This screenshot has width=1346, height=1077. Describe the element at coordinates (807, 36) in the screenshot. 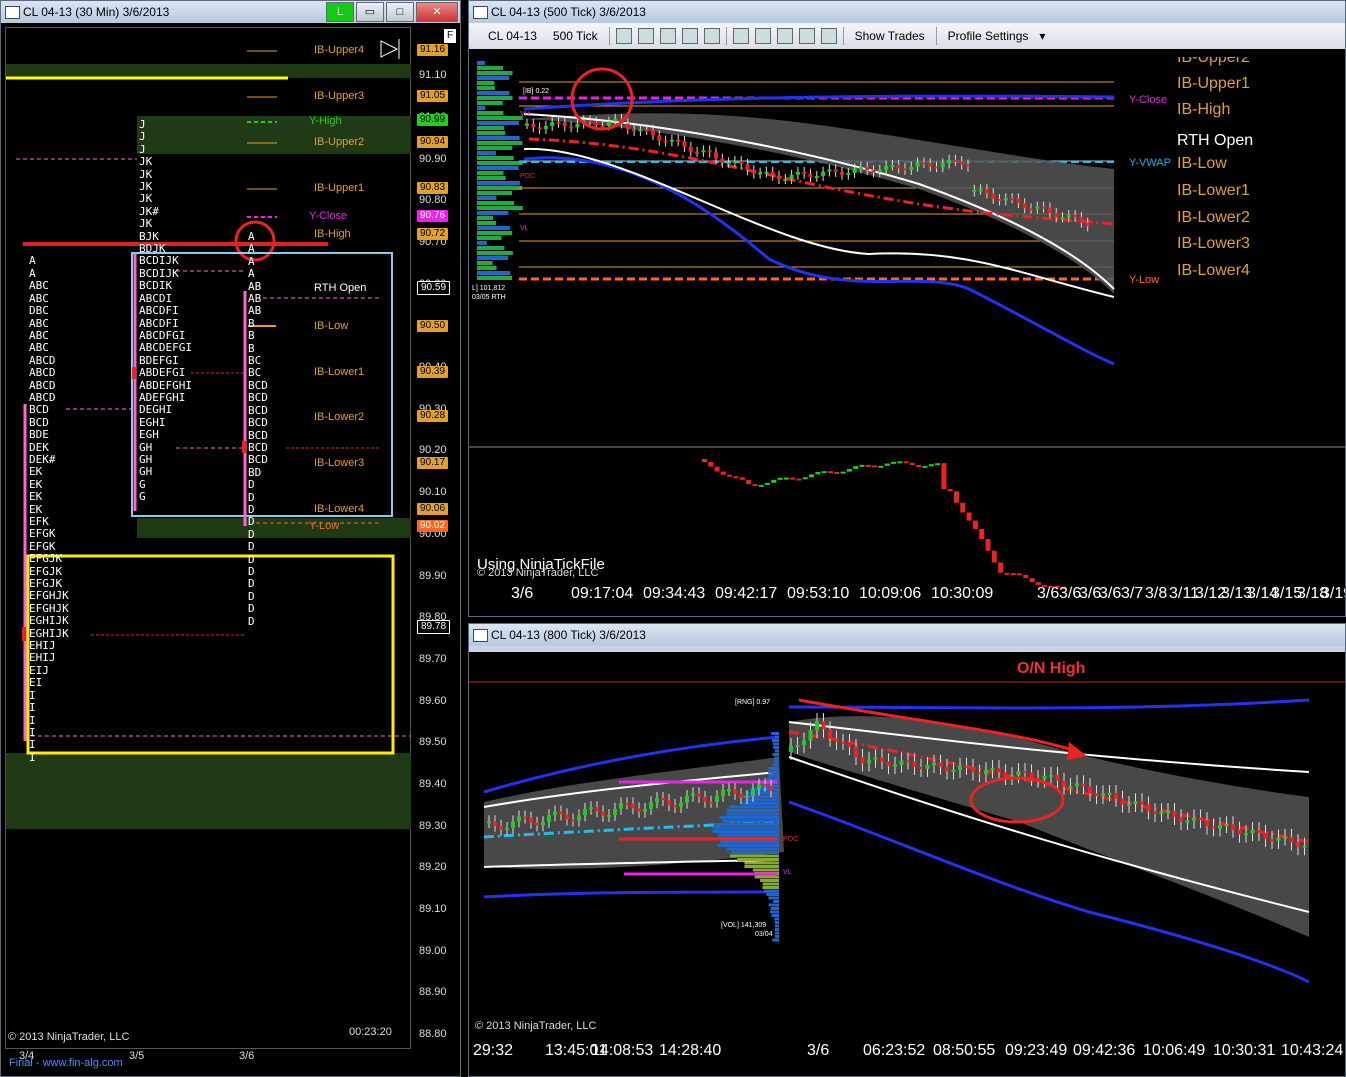

I see `properties-icon` at that location.